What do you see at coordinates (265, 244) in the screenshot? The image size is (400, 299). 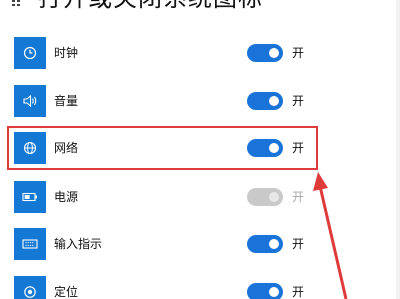 I see `toggle-input-indicator` at bounding box center [265, 244].